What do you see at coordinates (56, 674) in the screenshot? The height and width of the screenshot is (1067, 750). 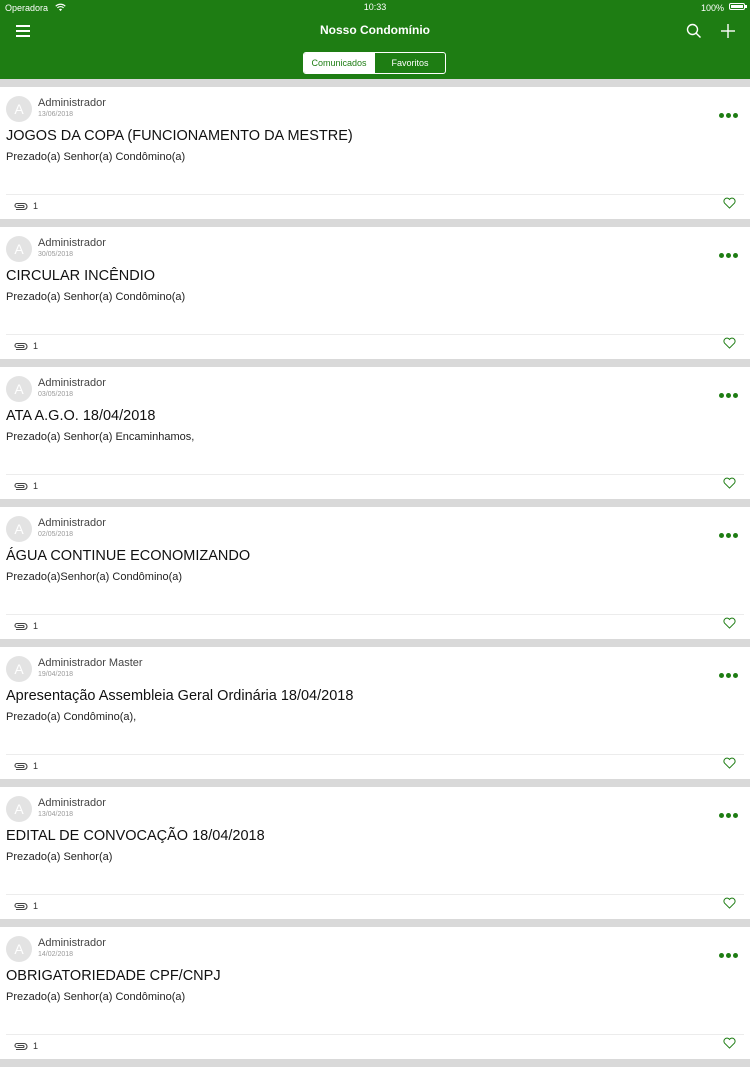 I see `post-date: 19/04/2018` at bounding box center [56, 674].